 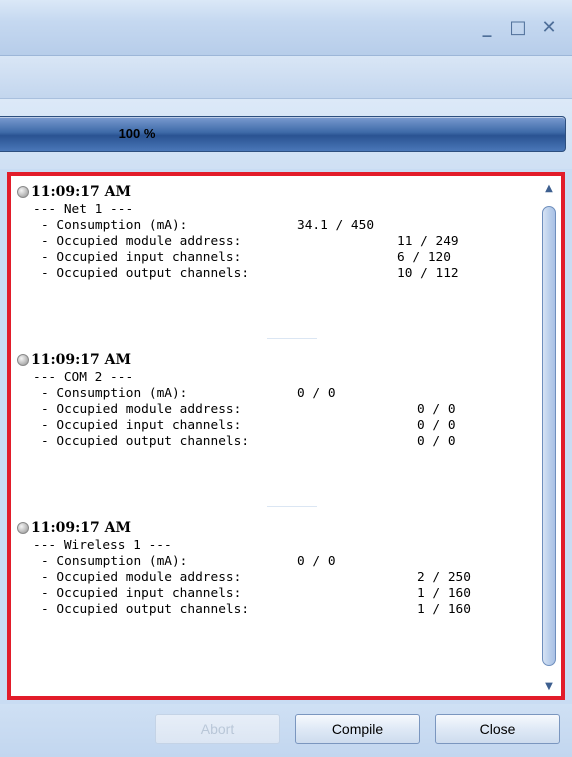 What do you see at coordinates (277, 594) in the screenshot?
I see `log-row: - Occupied input channels: 1 / 160` at bounding box center [277, 594].